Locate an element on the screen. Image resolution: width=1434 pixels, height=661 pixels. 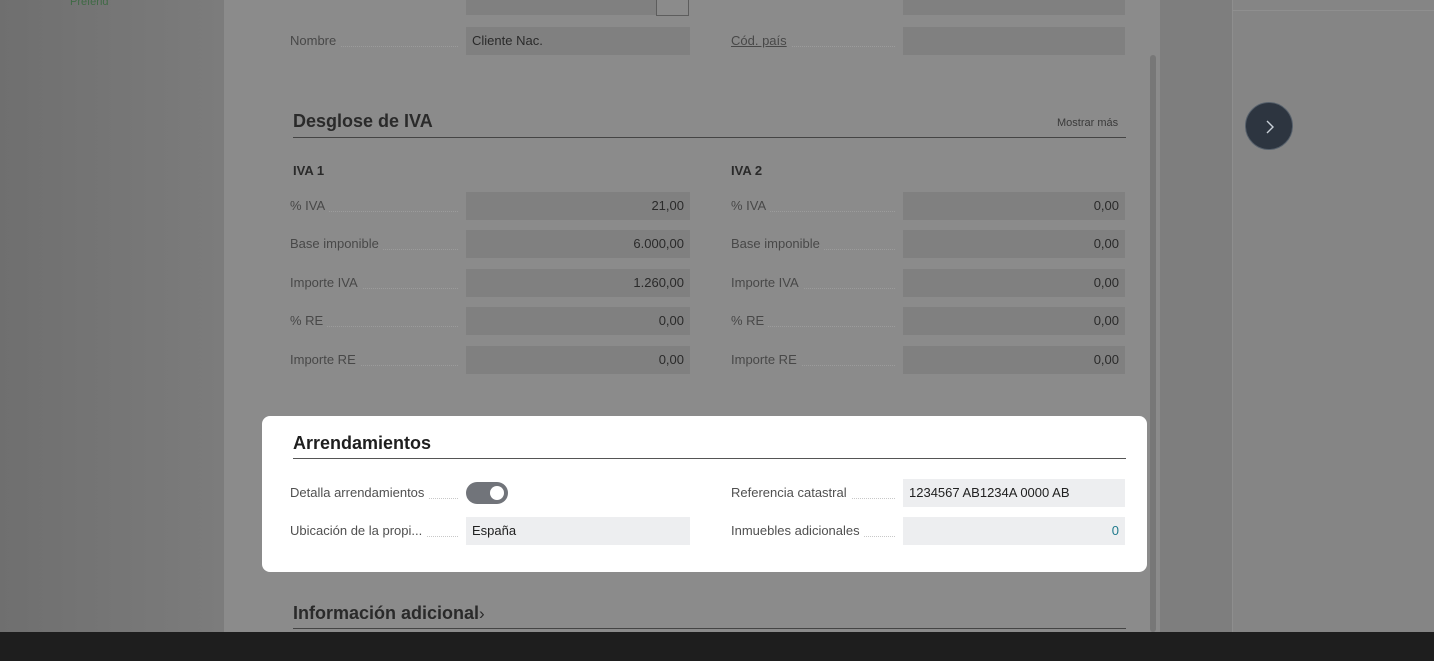
vat1-base-input: 6.000,00 is located at coordinates (578, 244).